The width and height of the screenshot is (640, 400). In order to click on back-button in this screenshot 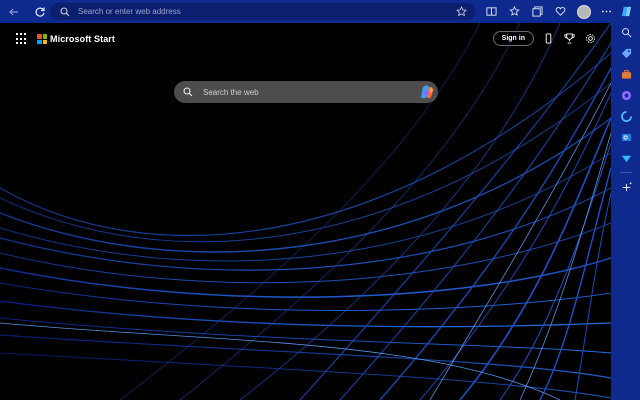, I will do `click(14, 12)`.